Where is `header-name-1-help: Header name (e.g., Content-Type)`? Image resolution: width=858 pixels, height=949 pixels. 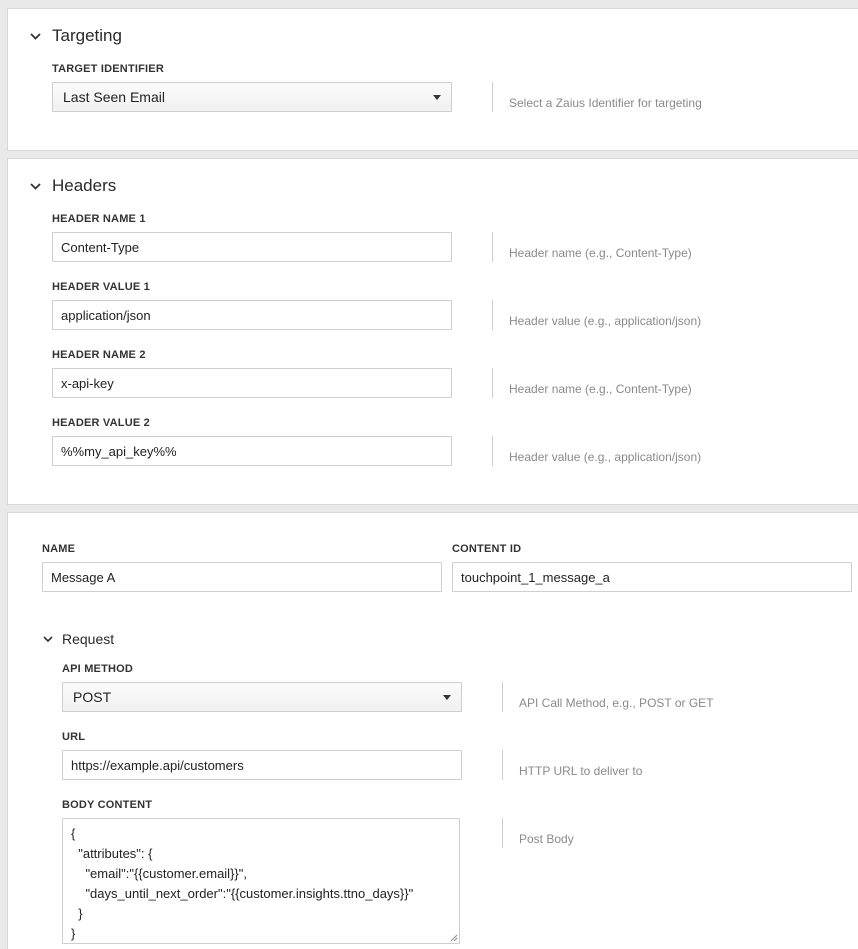 header-name-1-help: Header name (e.g., Content-Type) is located at coordinates (600, 253).